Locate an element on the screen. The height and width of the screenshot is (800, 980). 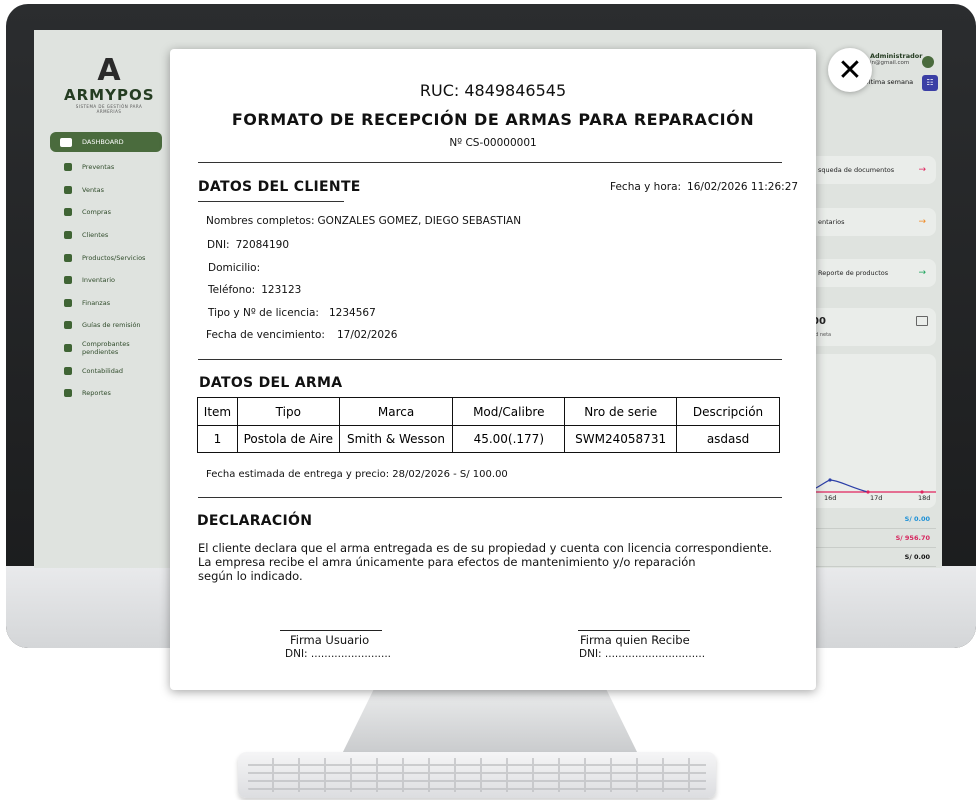
sidebar-item-productos: Productos/Servicios is located at coordinates (106, 257).